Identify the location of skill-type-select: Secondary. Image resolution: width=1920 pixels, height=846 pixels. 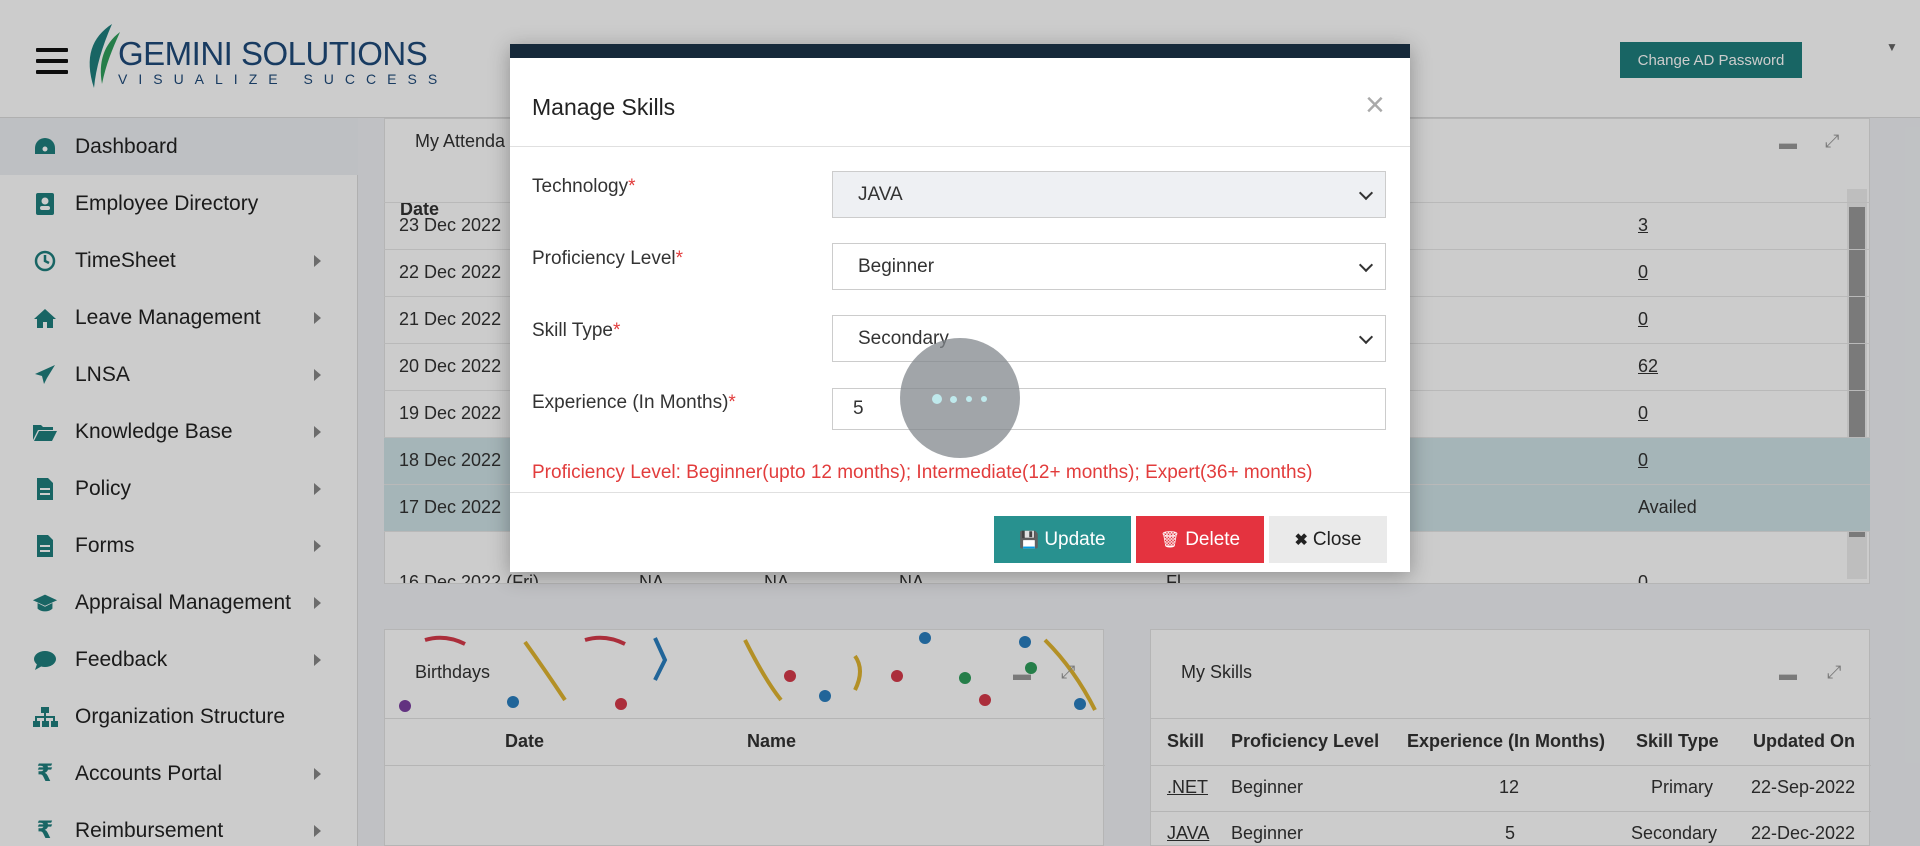
(1109, 338).